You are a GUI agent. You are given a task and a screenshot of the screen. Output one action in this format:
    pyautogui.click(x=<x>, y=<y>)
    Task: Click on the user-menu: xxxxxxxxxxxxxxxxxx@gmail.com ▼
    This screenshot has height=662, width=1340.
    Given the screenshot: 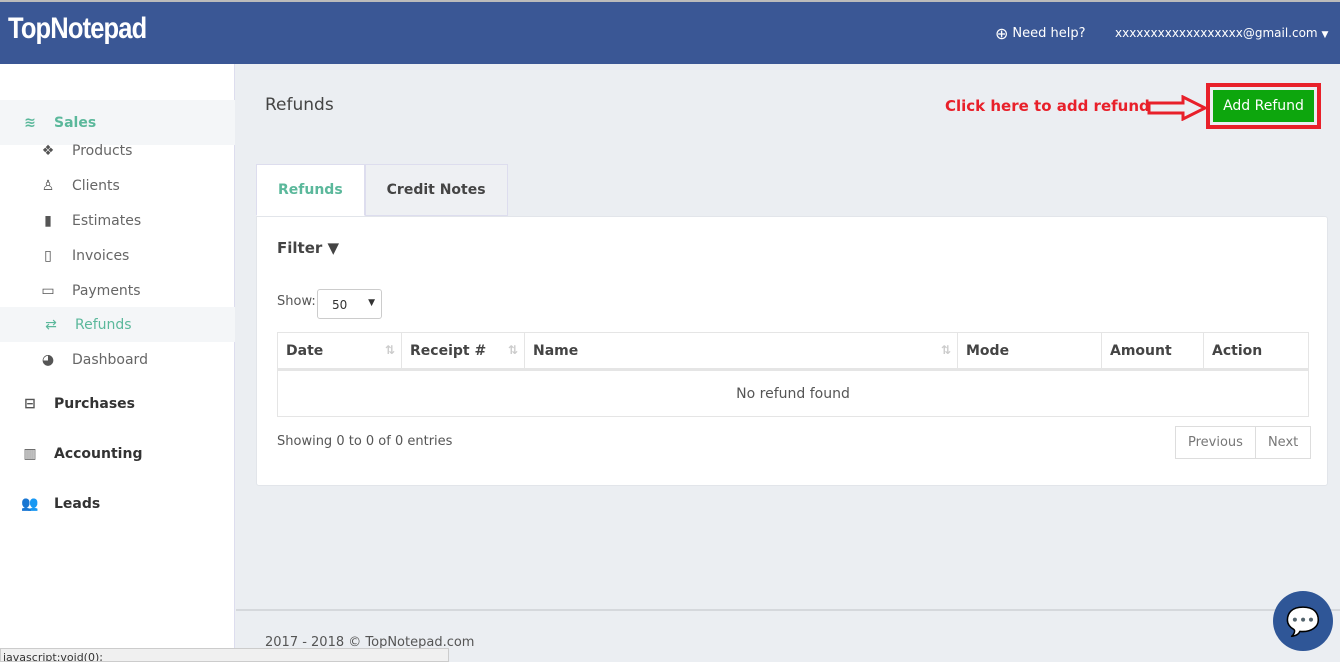 What is the action you would take?
    pyautogui.click(x=1221, y=33)
    